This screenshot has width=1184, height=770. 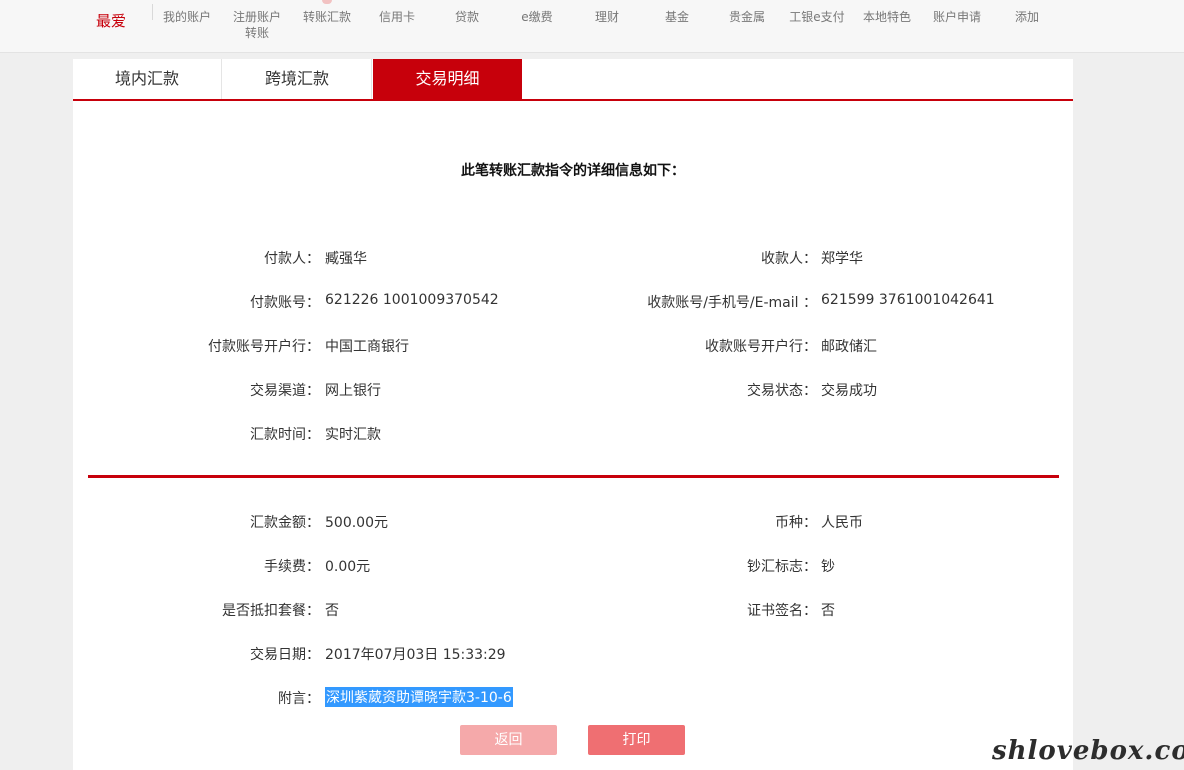 I want to click on status-label: 交易状态：, so click(x=782, y=391).